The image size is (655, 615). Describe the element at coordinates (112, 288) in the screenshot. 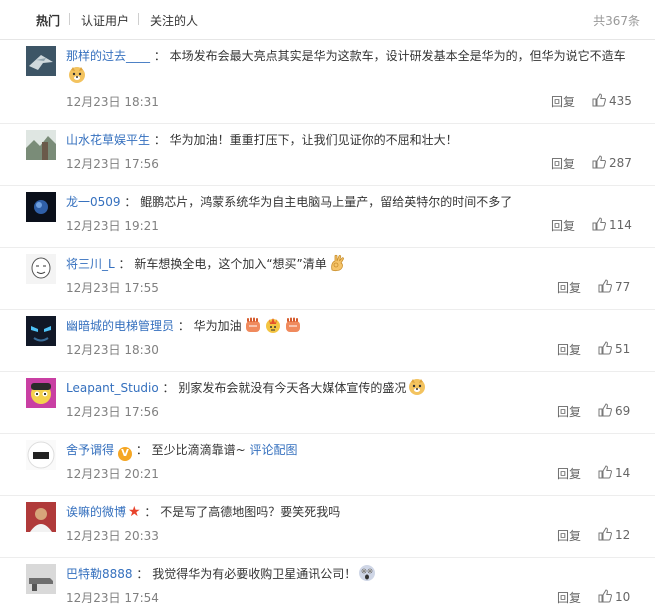

I see `comment-timestamp: 12月23日 17:55` at that location.